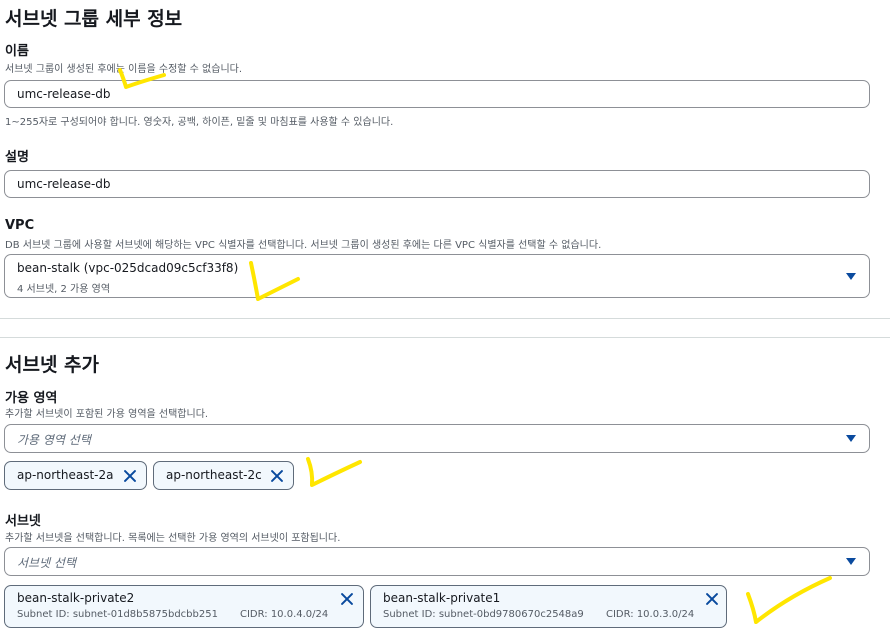  I want to click on description-label: 설명, so click(17, 157).